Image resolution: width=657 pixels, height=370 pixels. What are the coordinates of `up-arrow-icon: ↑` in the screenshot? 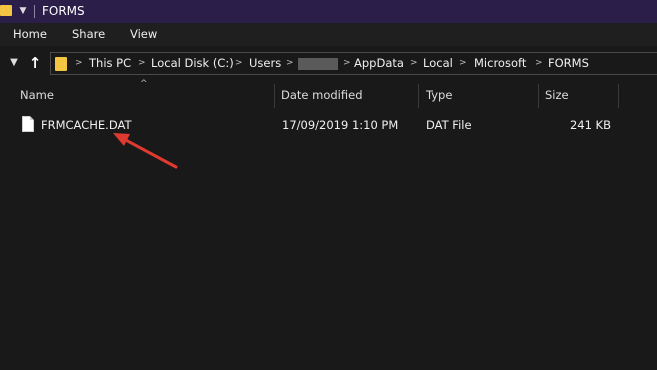 It's located at (35, 63).